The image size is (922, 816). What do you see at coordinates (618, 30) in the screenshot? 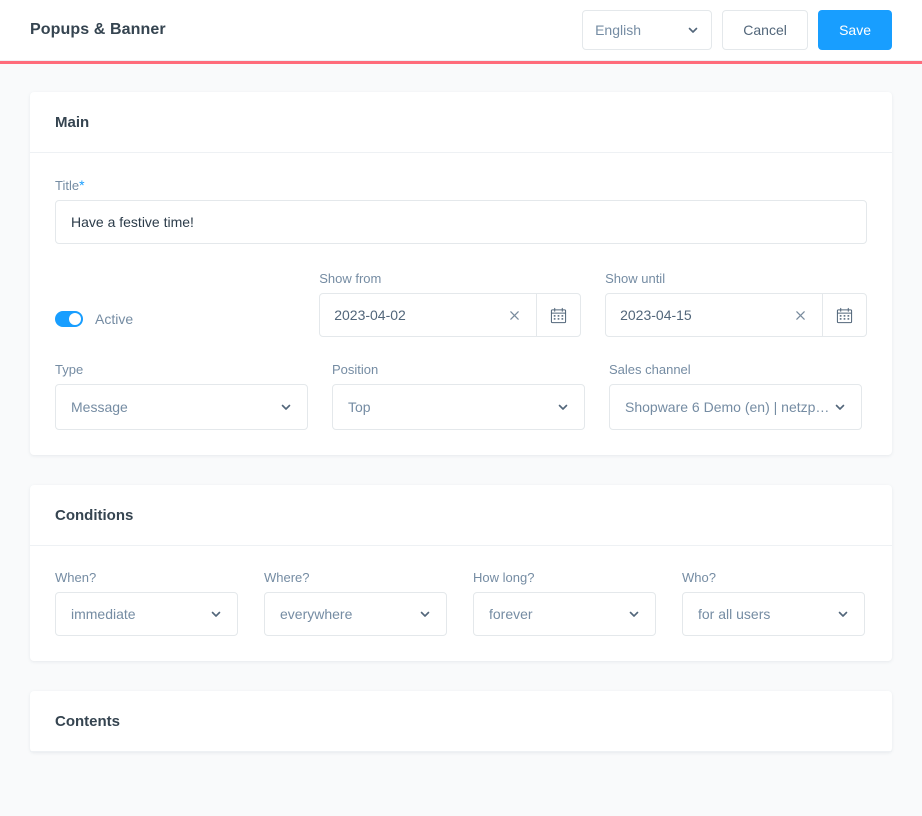
I see `language-select-value: English` at bounding box center [618, 30].